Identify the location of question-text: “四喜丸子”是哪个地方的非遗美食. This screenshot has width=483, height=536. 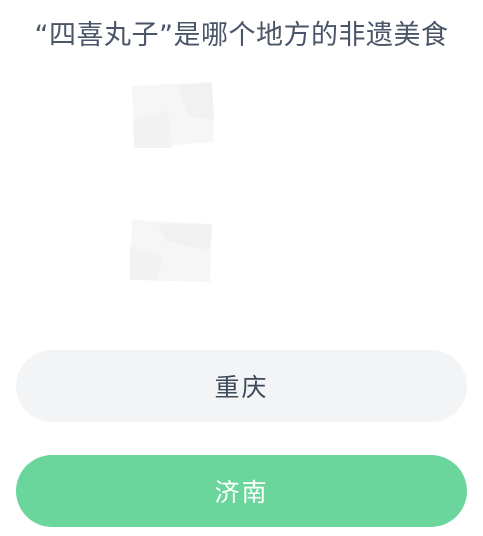
(241, 35).